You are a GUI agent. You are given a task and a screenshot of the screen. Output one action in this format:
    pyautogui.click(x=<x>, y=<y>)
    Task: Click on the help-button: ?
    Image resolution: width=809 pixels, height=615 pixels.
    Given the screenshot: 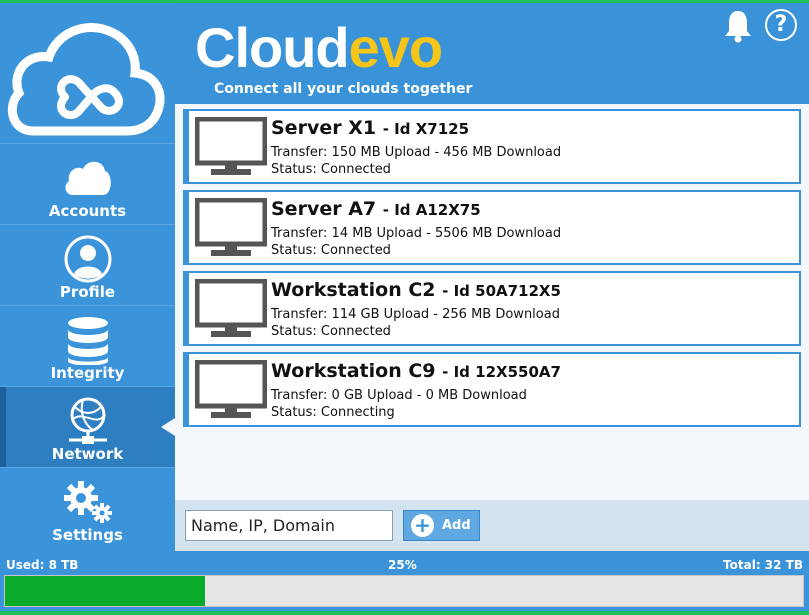 What is the action you would take?
    pyautogui.click(x=781, y=25)
    